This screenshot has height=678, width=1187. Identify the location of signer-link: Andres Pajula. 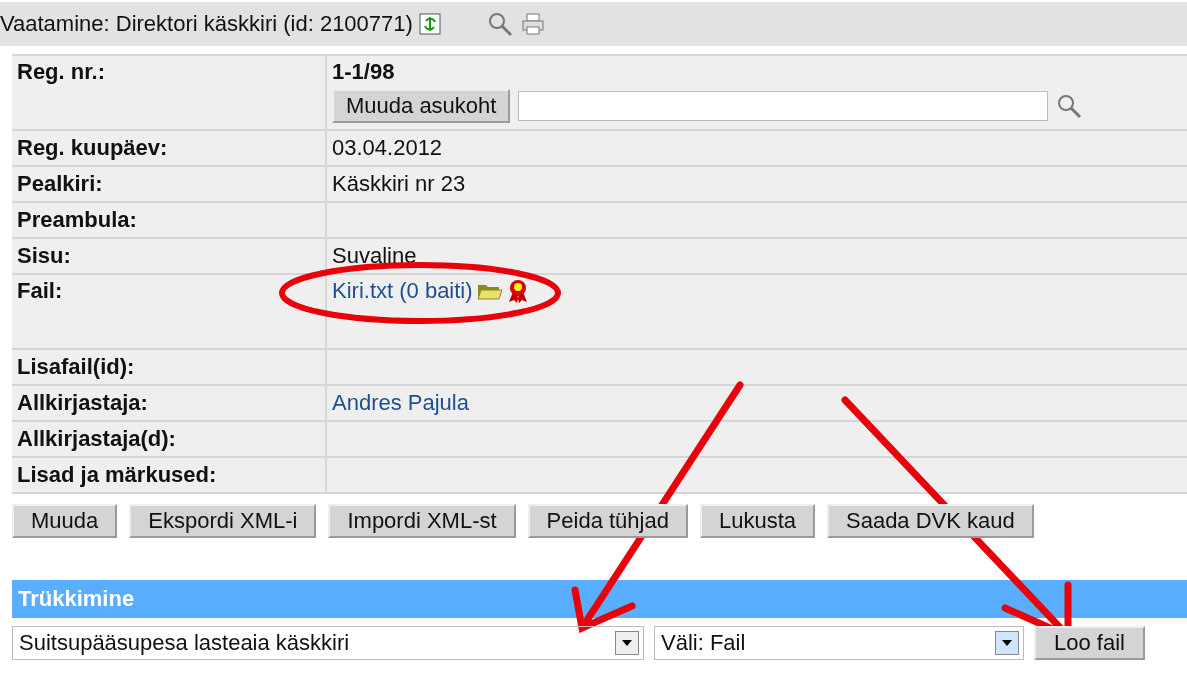
(757, 403).